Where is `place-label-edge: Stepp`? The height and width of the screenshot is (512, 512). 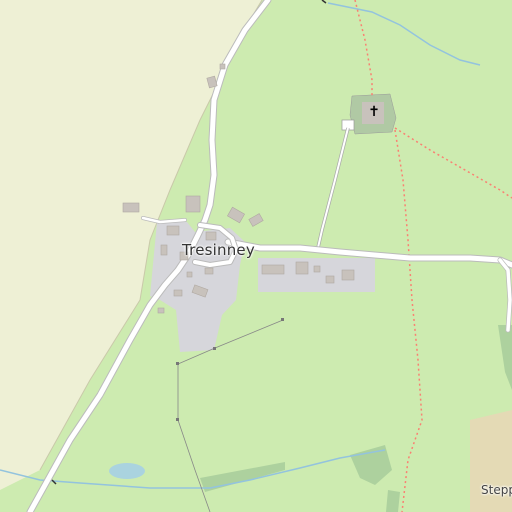
place-label-edge: Stepp is located at coordinates (496, 490).